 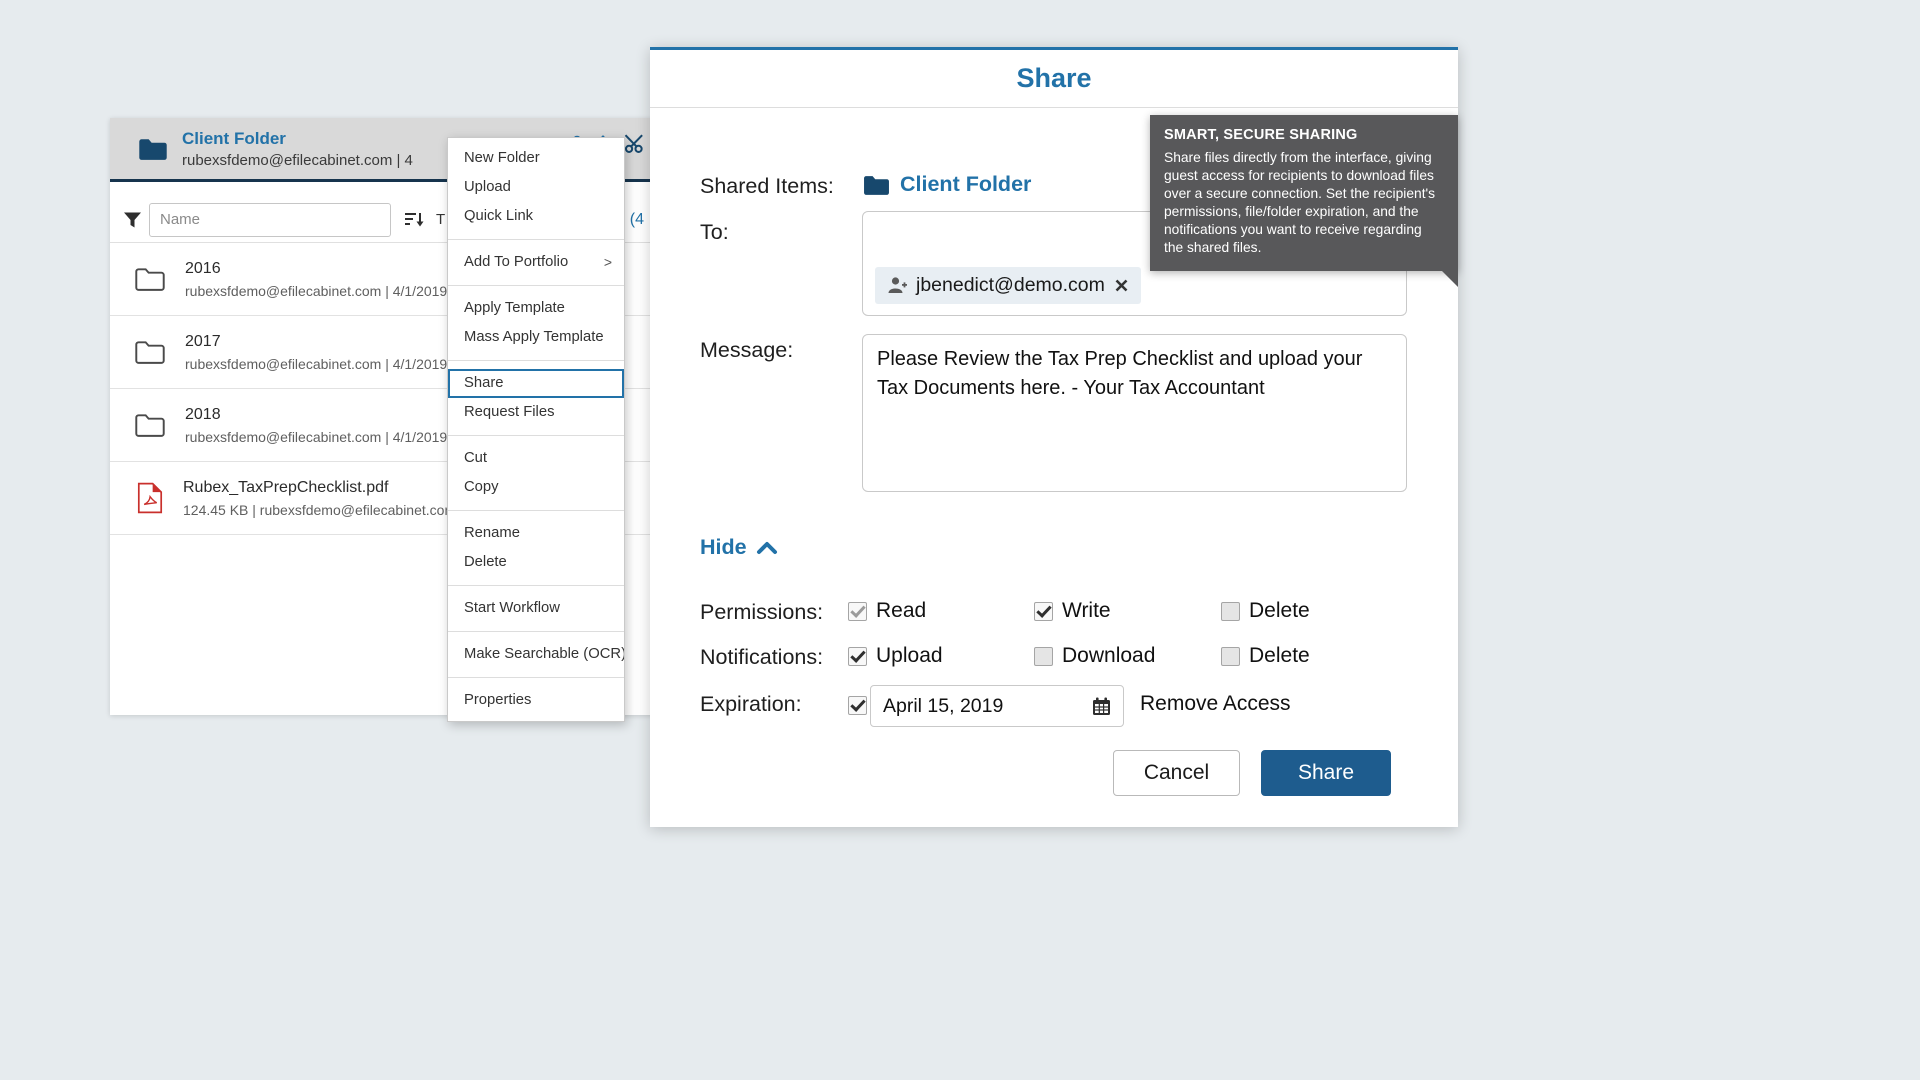 I want to click on folder-subtitle: rubexsfdemo@efilecabinet.com | 4, so click(x=297, y=160).